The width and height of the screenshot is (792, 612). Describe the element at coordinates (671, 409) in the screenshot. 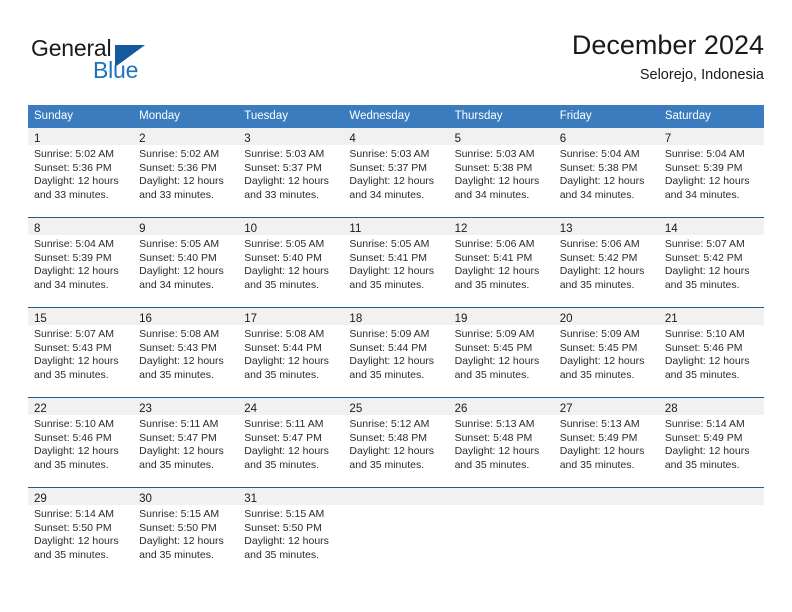

I see `day-number: 28` at that location.